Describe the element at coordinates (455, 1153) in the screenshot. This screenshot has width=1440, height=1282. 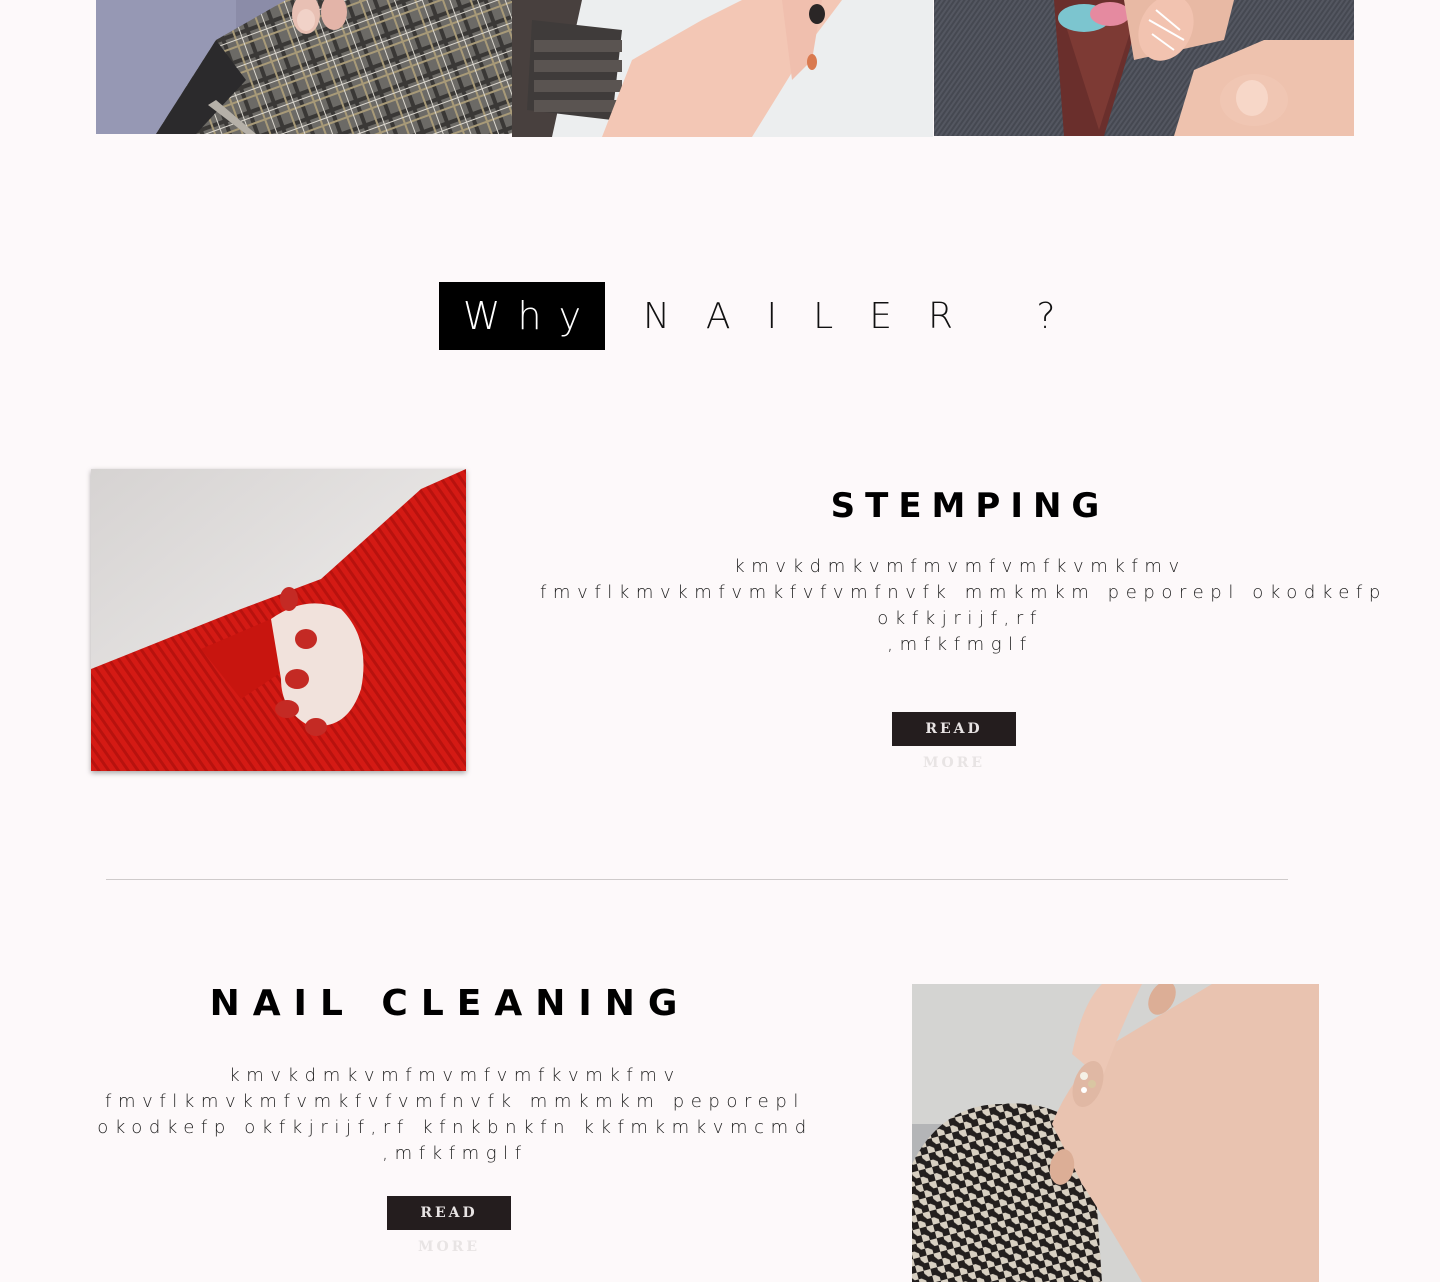
I see `nail-cleaning-line: ,mfkfmglf` at that location.